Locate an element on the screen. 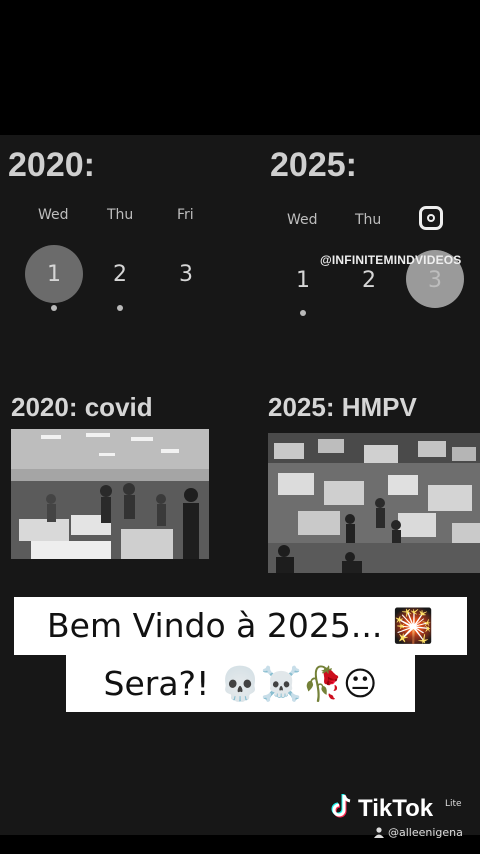  left-day-thu: Thu is located at coordinates (120, 215).